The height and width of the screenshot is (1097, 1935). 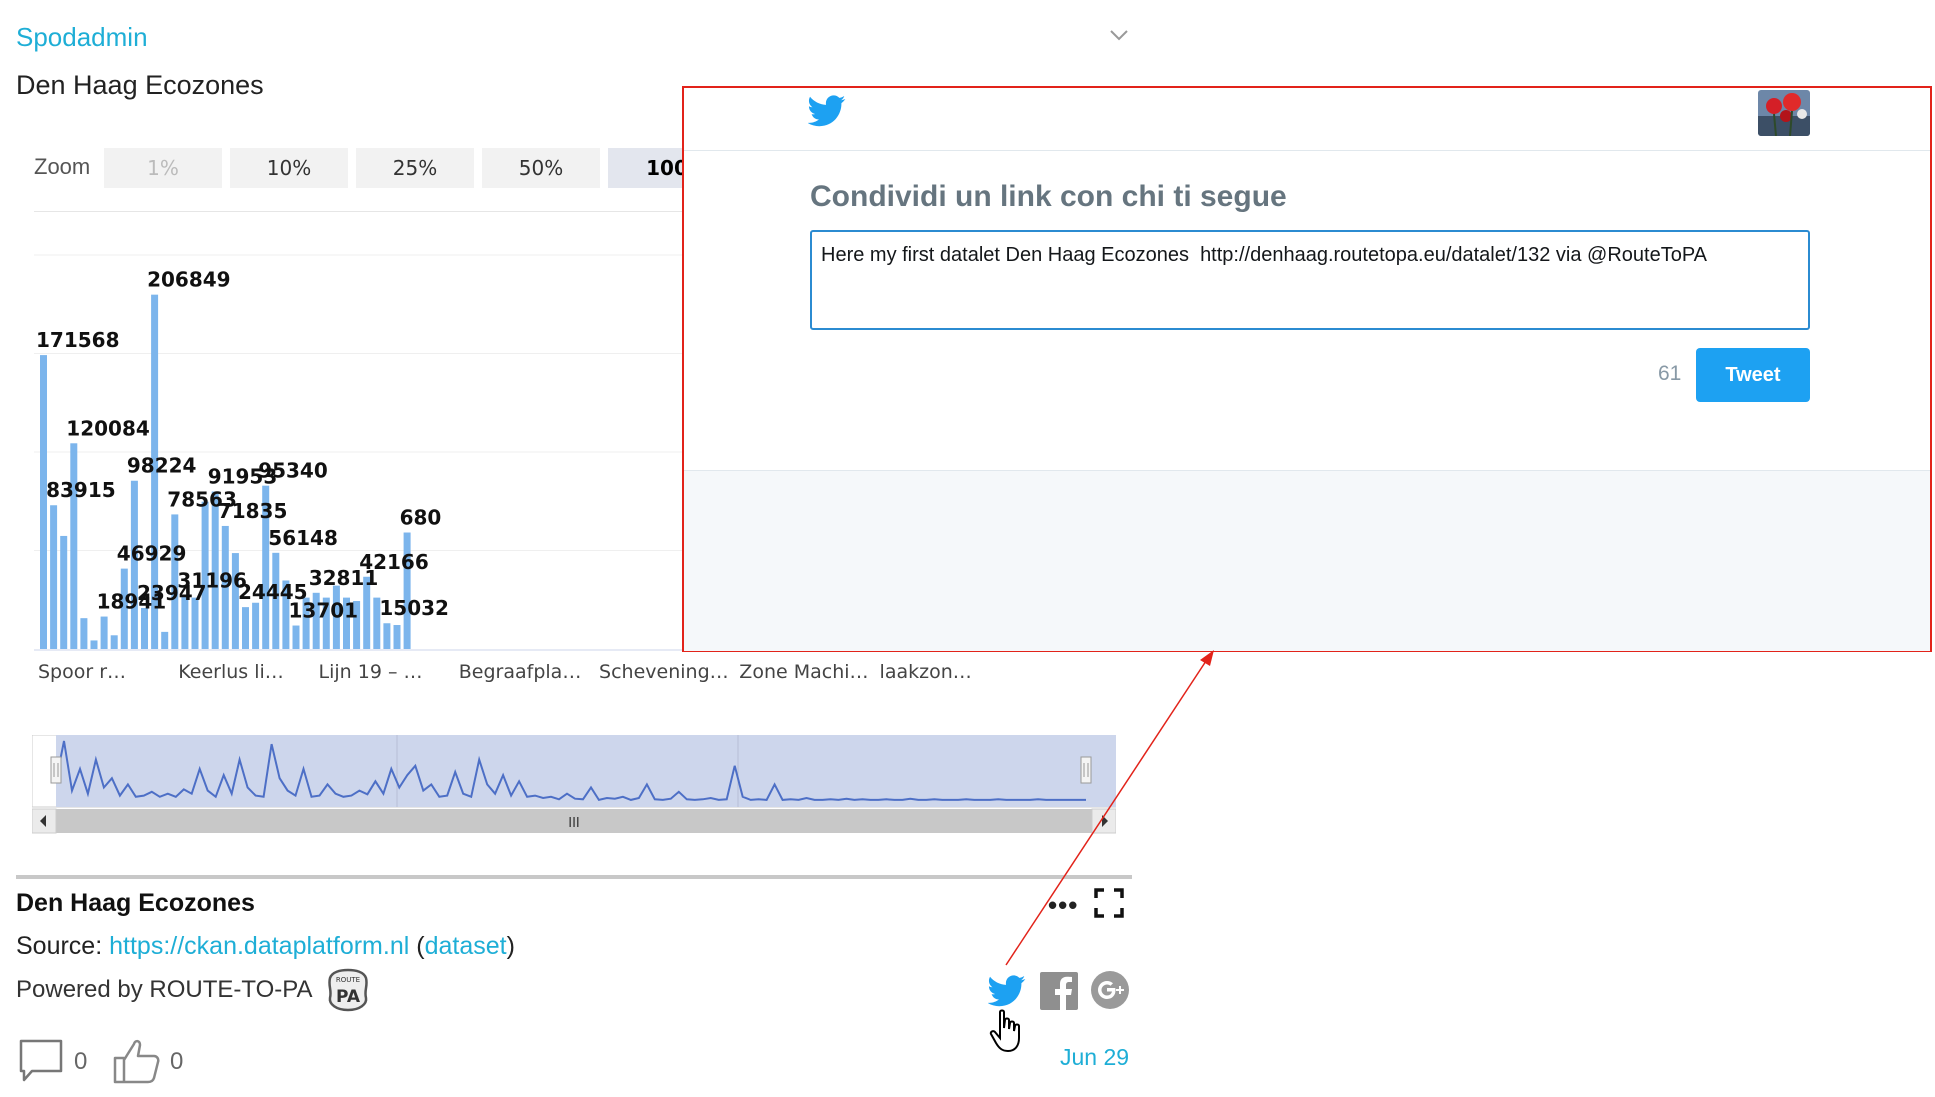 What do you see at coordinates (1004, 1031) in the screenshot?
I see `hand-cursor-icon` at bounding box center [1004, 1031].